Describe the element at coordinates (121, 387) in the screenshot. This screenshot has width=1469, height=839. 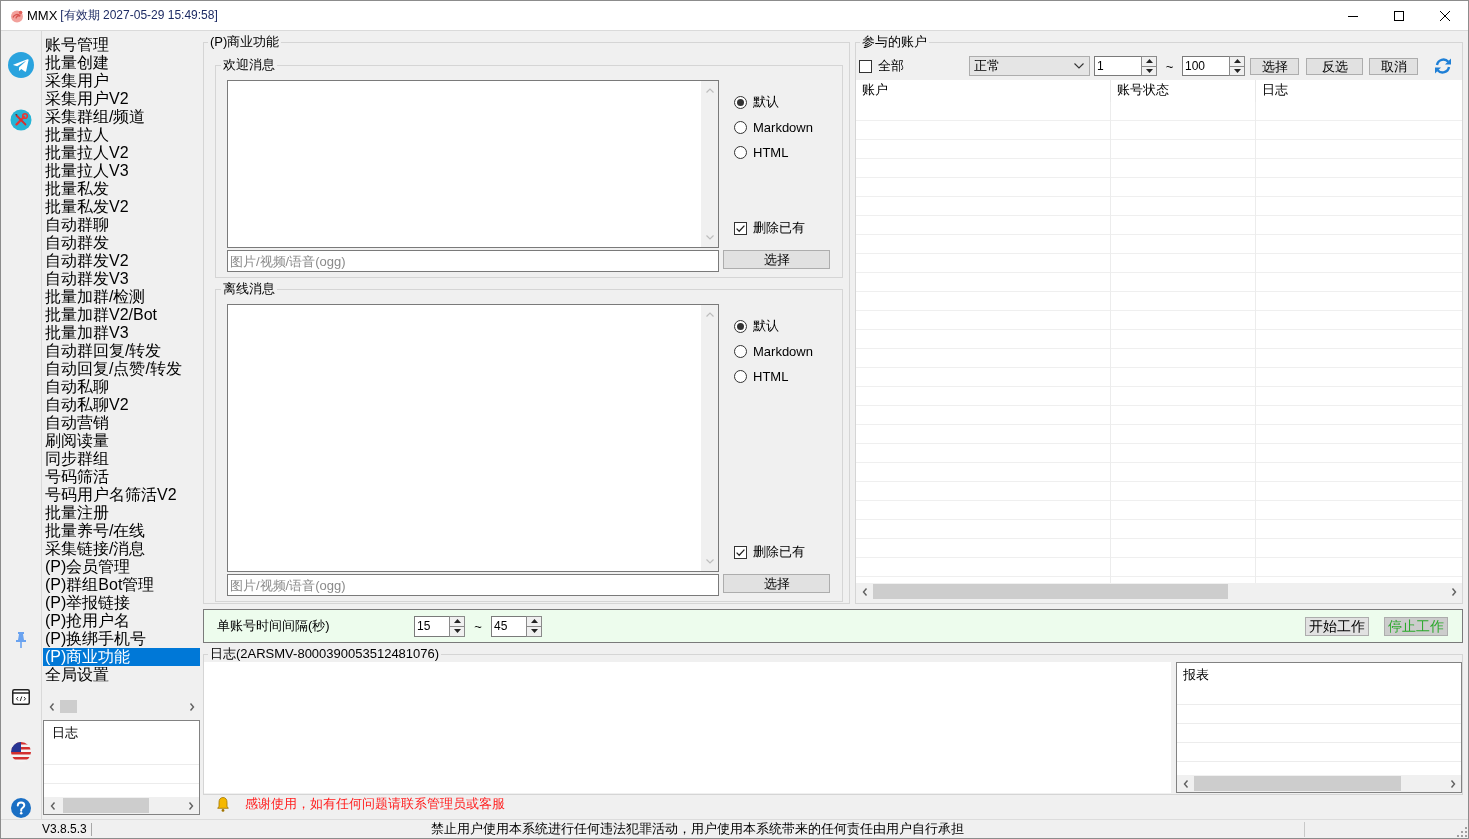
I see `sidebar-item: 自动私聊` at that location.